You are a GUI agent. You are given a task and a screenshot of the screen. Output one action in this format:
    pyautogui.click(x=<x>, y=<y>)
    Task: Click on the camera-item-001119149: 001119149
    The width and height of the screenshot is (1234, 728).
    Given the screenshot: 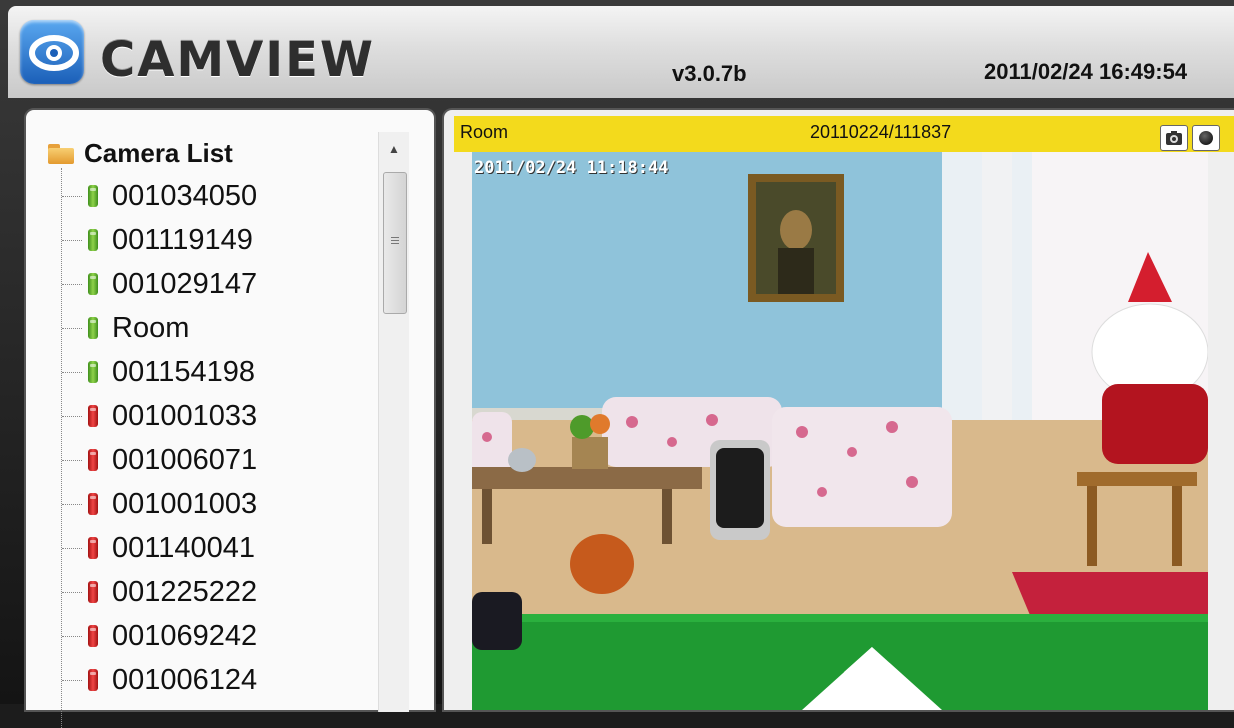 What is the action you would take?
    pyautogui.click(x=157, y=240)
    